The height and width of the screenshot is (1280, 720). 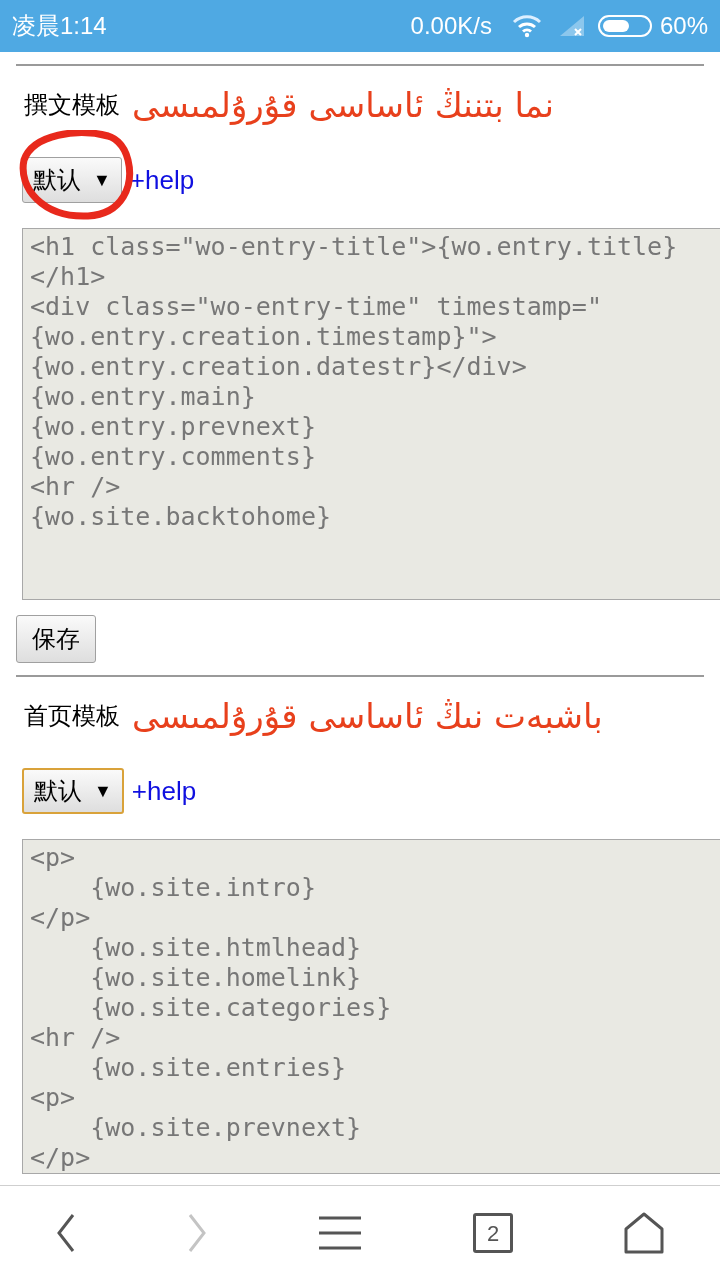 What do you see at coordinates (367, 716) in the screenshot?
I see `annotation-text: باشبەت نىڭ ئاساسى قۇرۇلمىسى` at bounding box center [367, 716].